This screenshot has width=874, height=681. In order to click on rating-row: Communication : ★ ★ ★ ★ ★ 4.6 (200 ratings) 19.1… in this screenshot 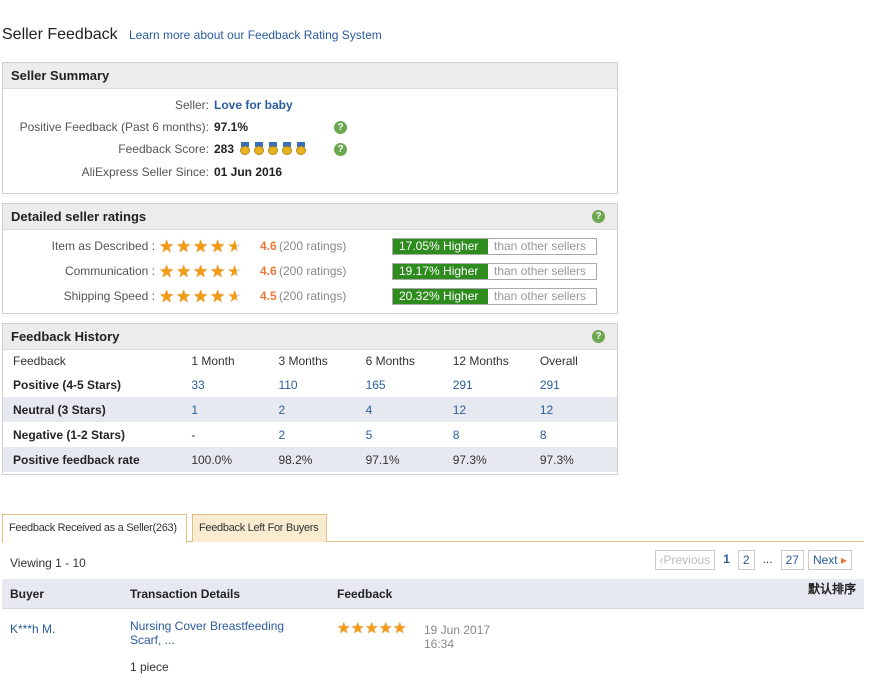, I will do `click(310, 271)`.